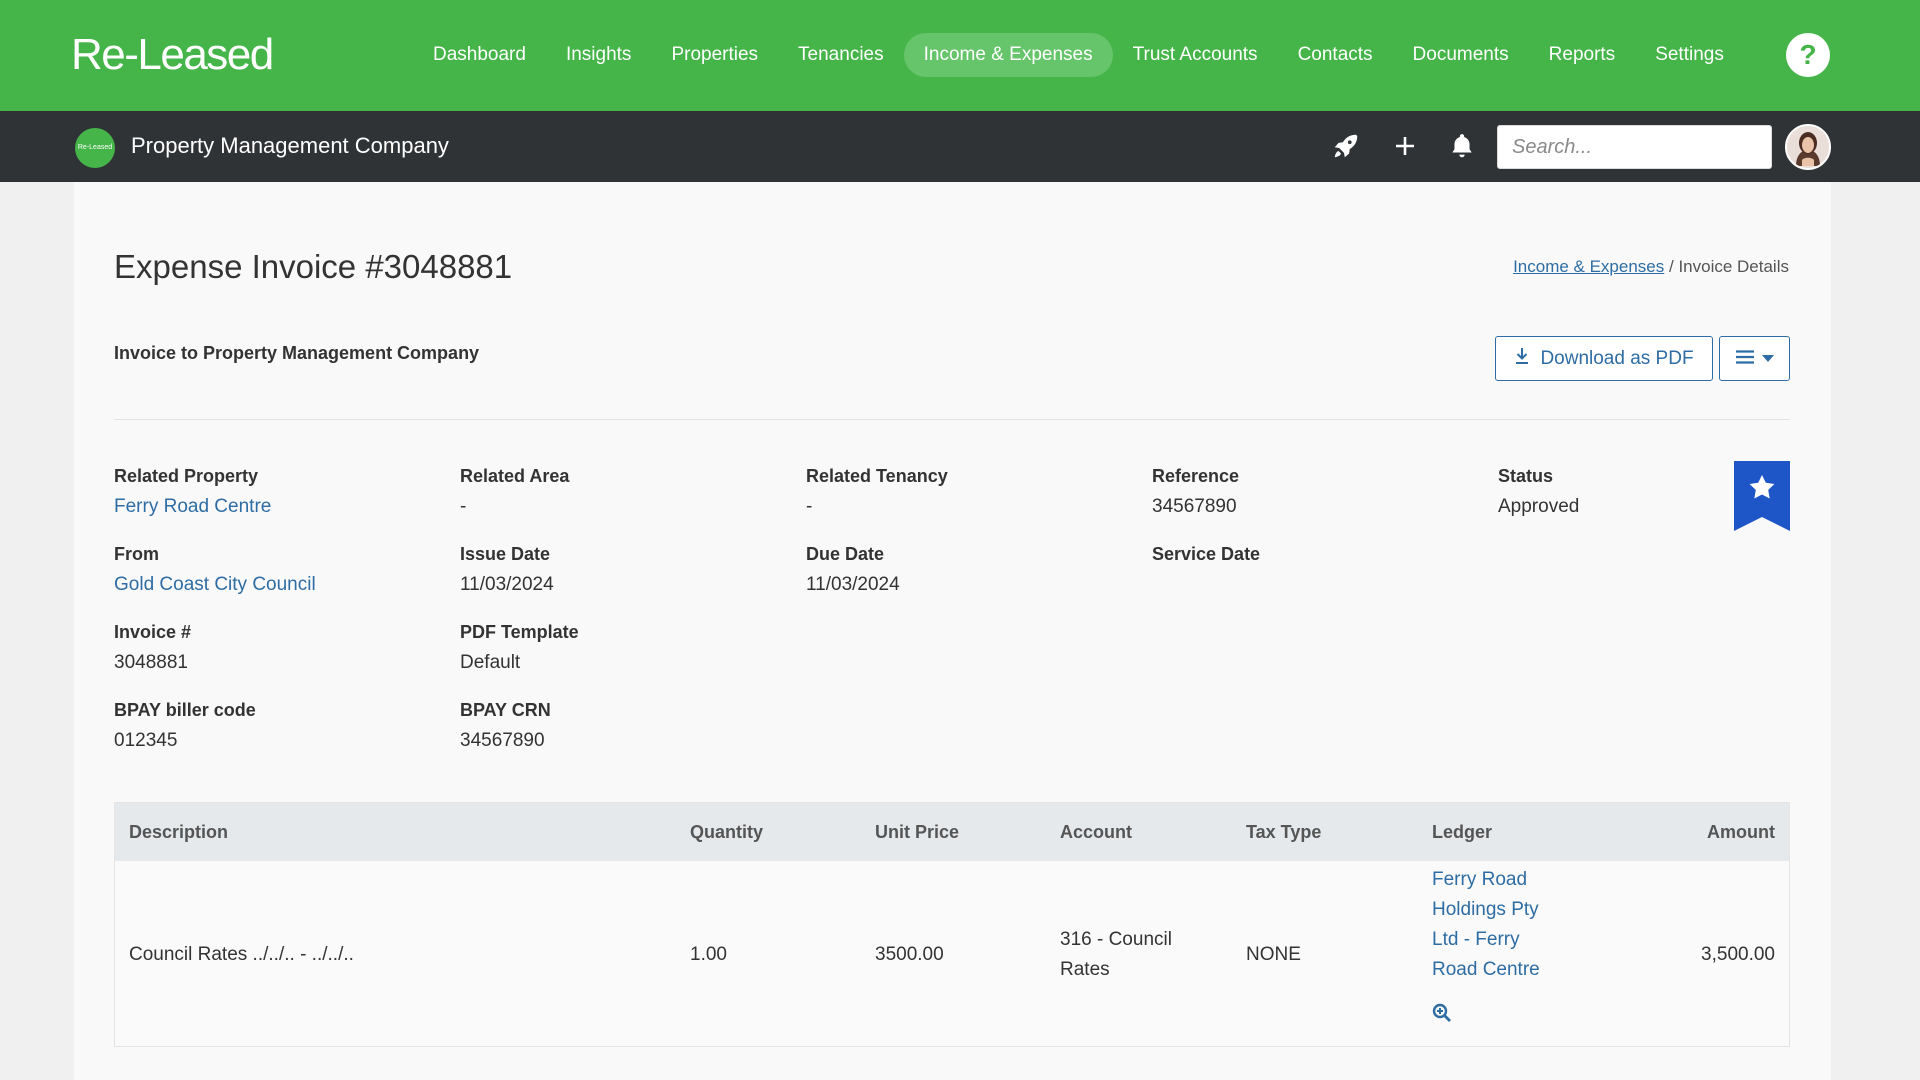  What do you see at coordinates (1442, 1015) in the screenshot?
I see `zoom-in-icon` at bounding box center [1442, 1015].